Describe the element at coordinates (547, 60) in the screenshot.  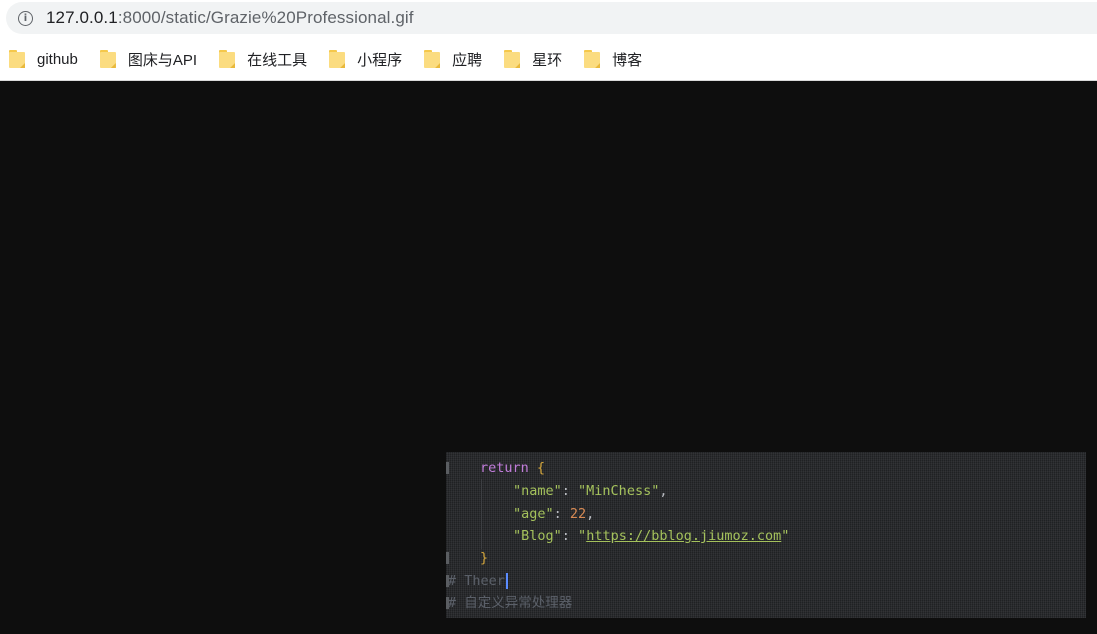
I see `bookmark-label: 星环` at that location.